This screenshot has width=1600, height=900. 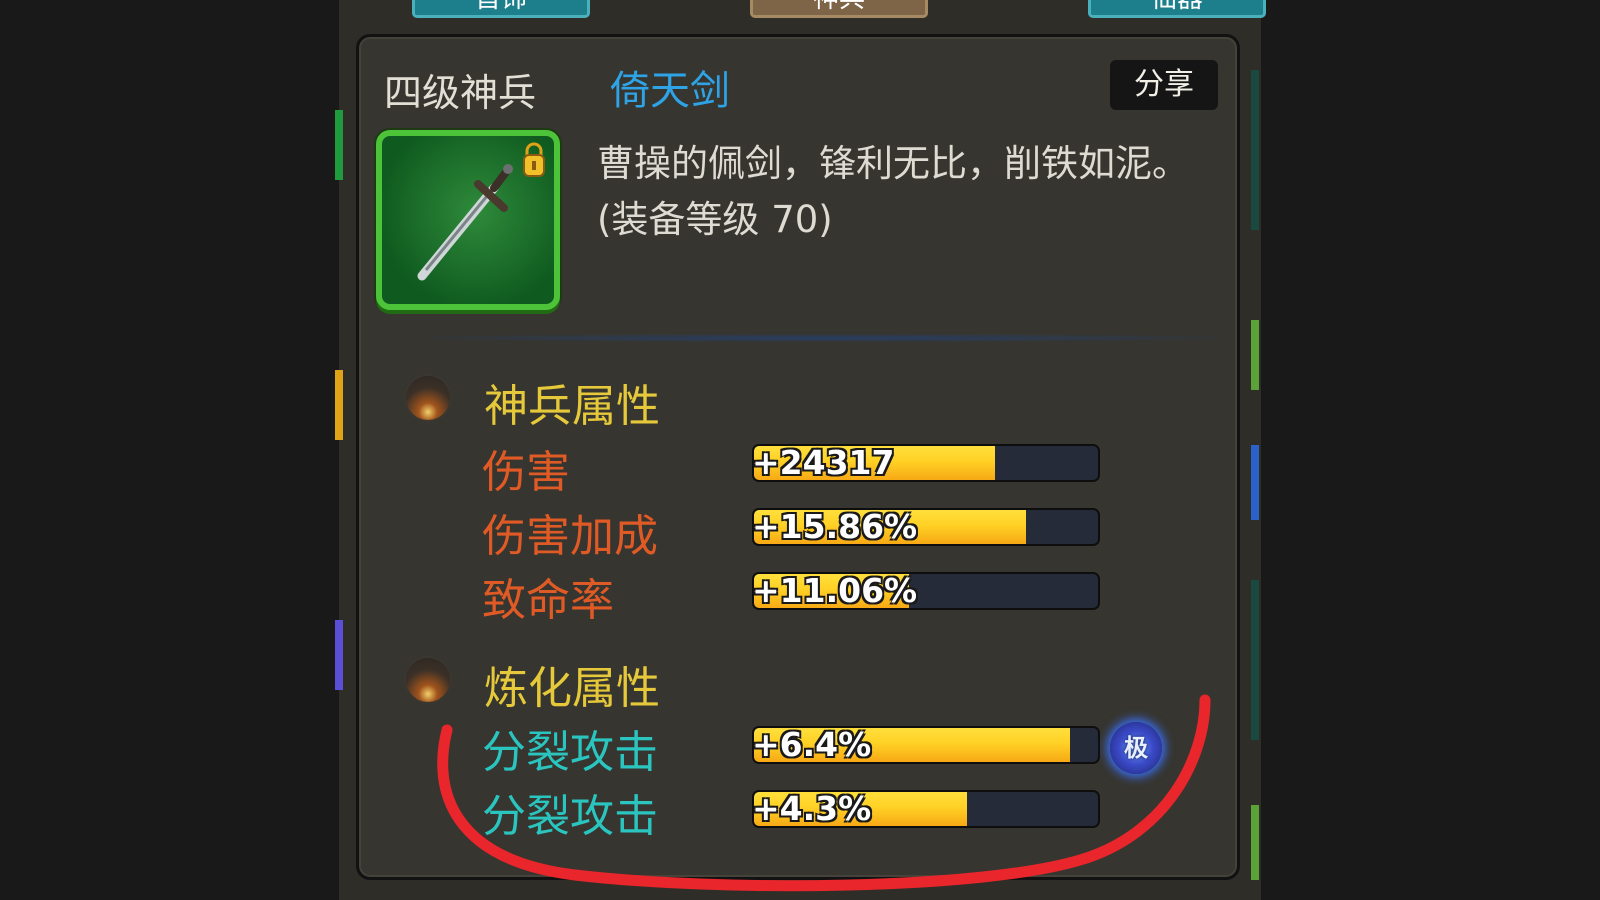 What do you see at coordinates (1164, 85) in the screenshot?
I see `share-button: 分享` at bounding box center [1164, 85].